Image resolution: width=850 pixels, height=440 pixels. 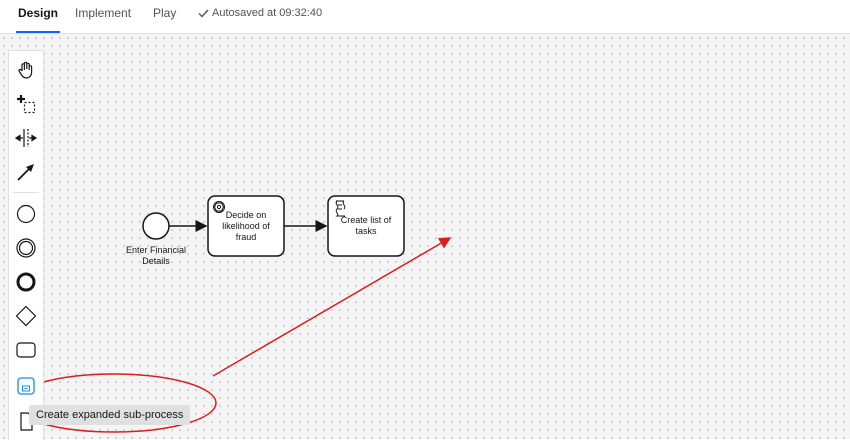 I want to click on tooltip: Create expanded sub-process, so click(x=110, y=415).